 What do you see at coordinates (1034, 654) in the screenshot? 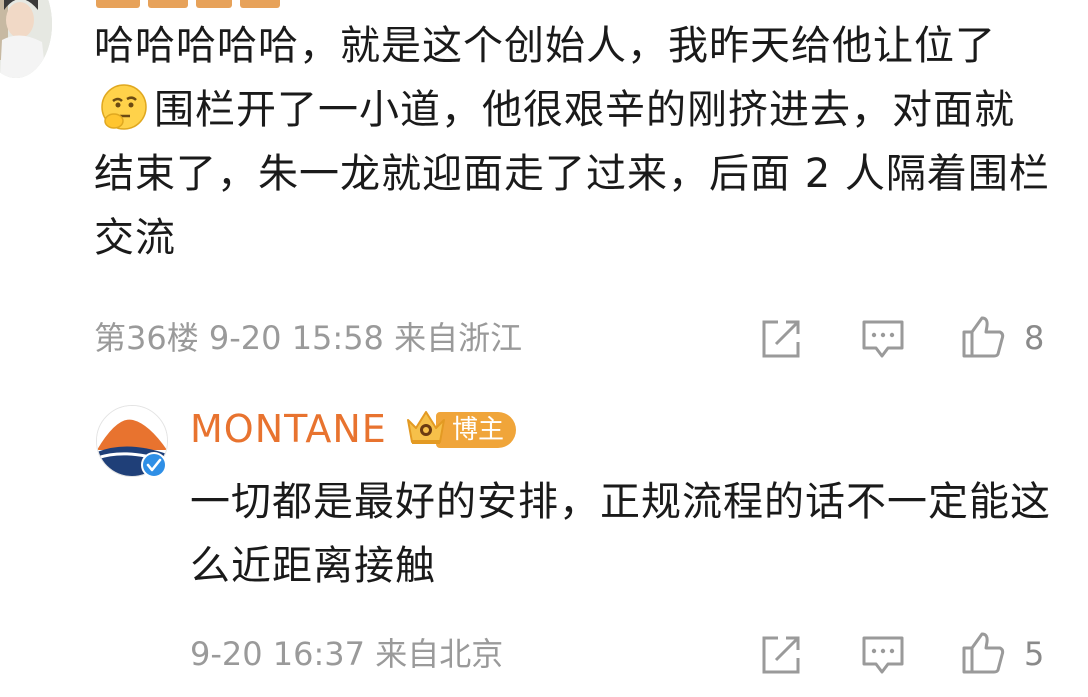
I see `like-count: 5` at bounding box center [1034, 654].